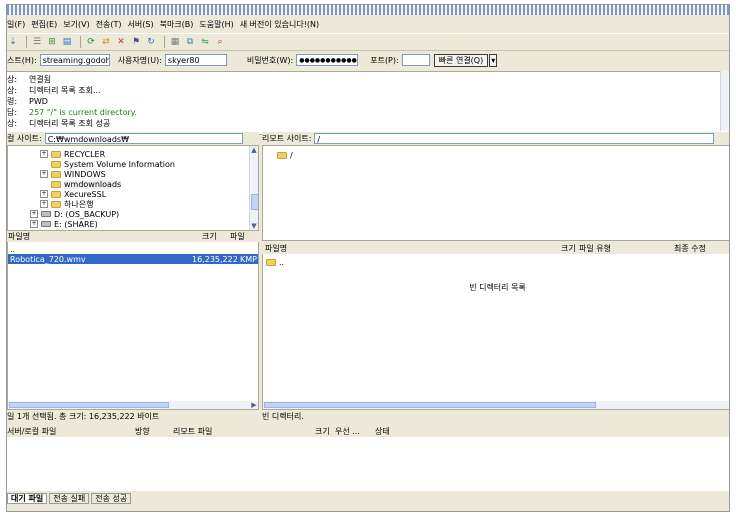 The height and width of the screenshot is (521, 736). I want to click on toolbar-separator, so click(164, 42).